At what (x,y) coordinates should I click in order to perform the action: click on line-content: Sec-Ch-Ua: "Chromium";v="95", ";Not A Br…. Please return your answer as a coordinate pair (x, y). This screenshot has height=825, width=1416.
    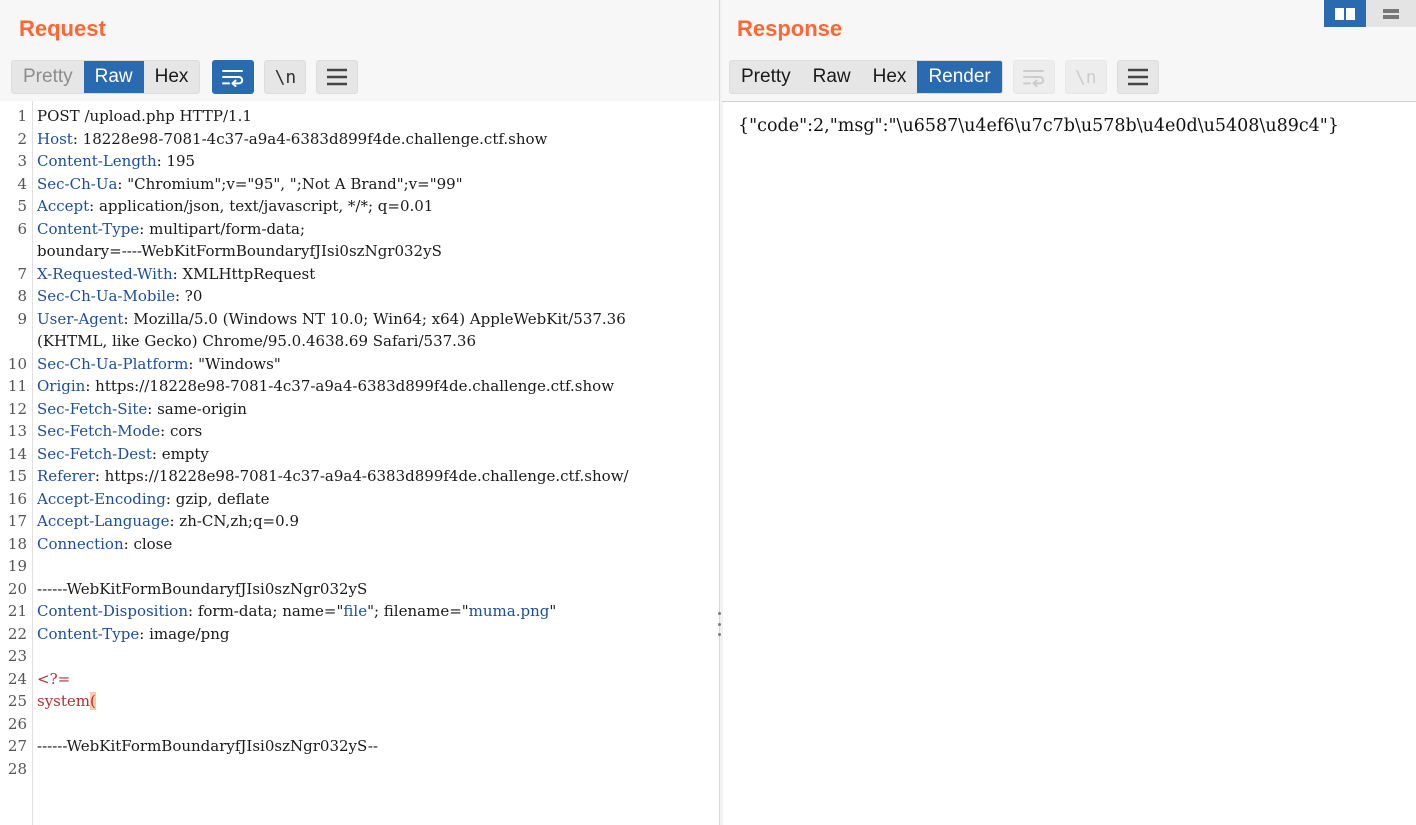
    Looking at the image, I should click on (250, 183).